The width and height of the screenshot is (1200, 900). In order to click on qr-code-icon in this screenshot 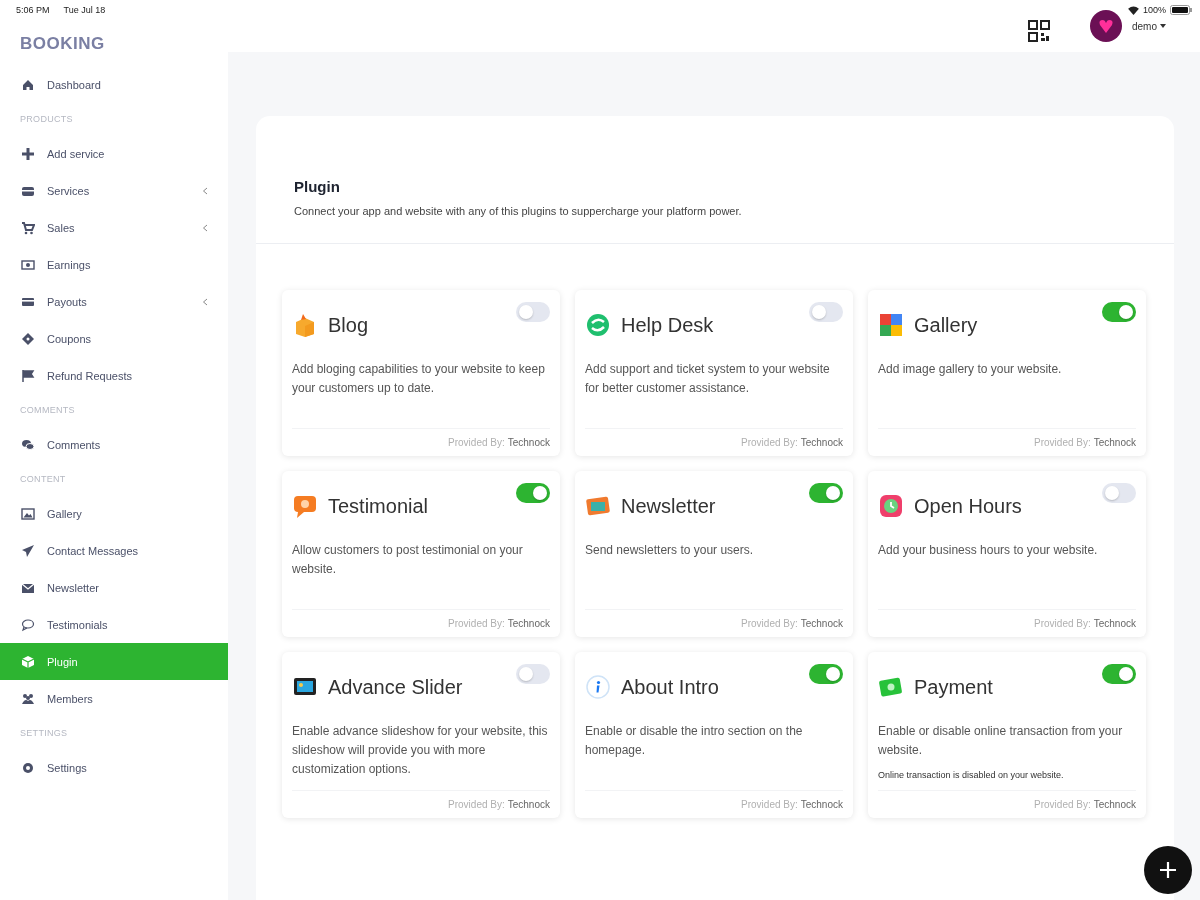, I will do `click(1039, 31)`.